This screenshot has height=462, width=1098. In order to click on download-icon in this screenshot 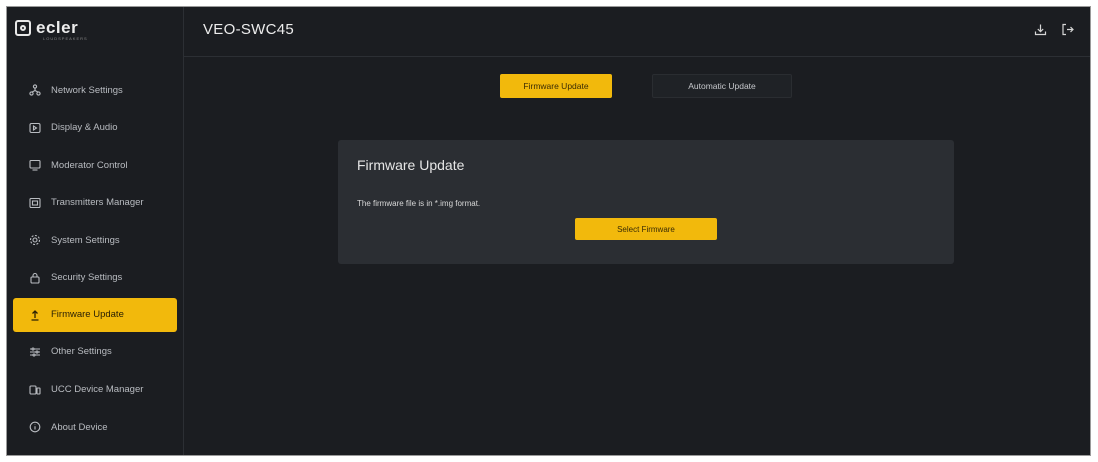, I will do `click(1040, 32)`.